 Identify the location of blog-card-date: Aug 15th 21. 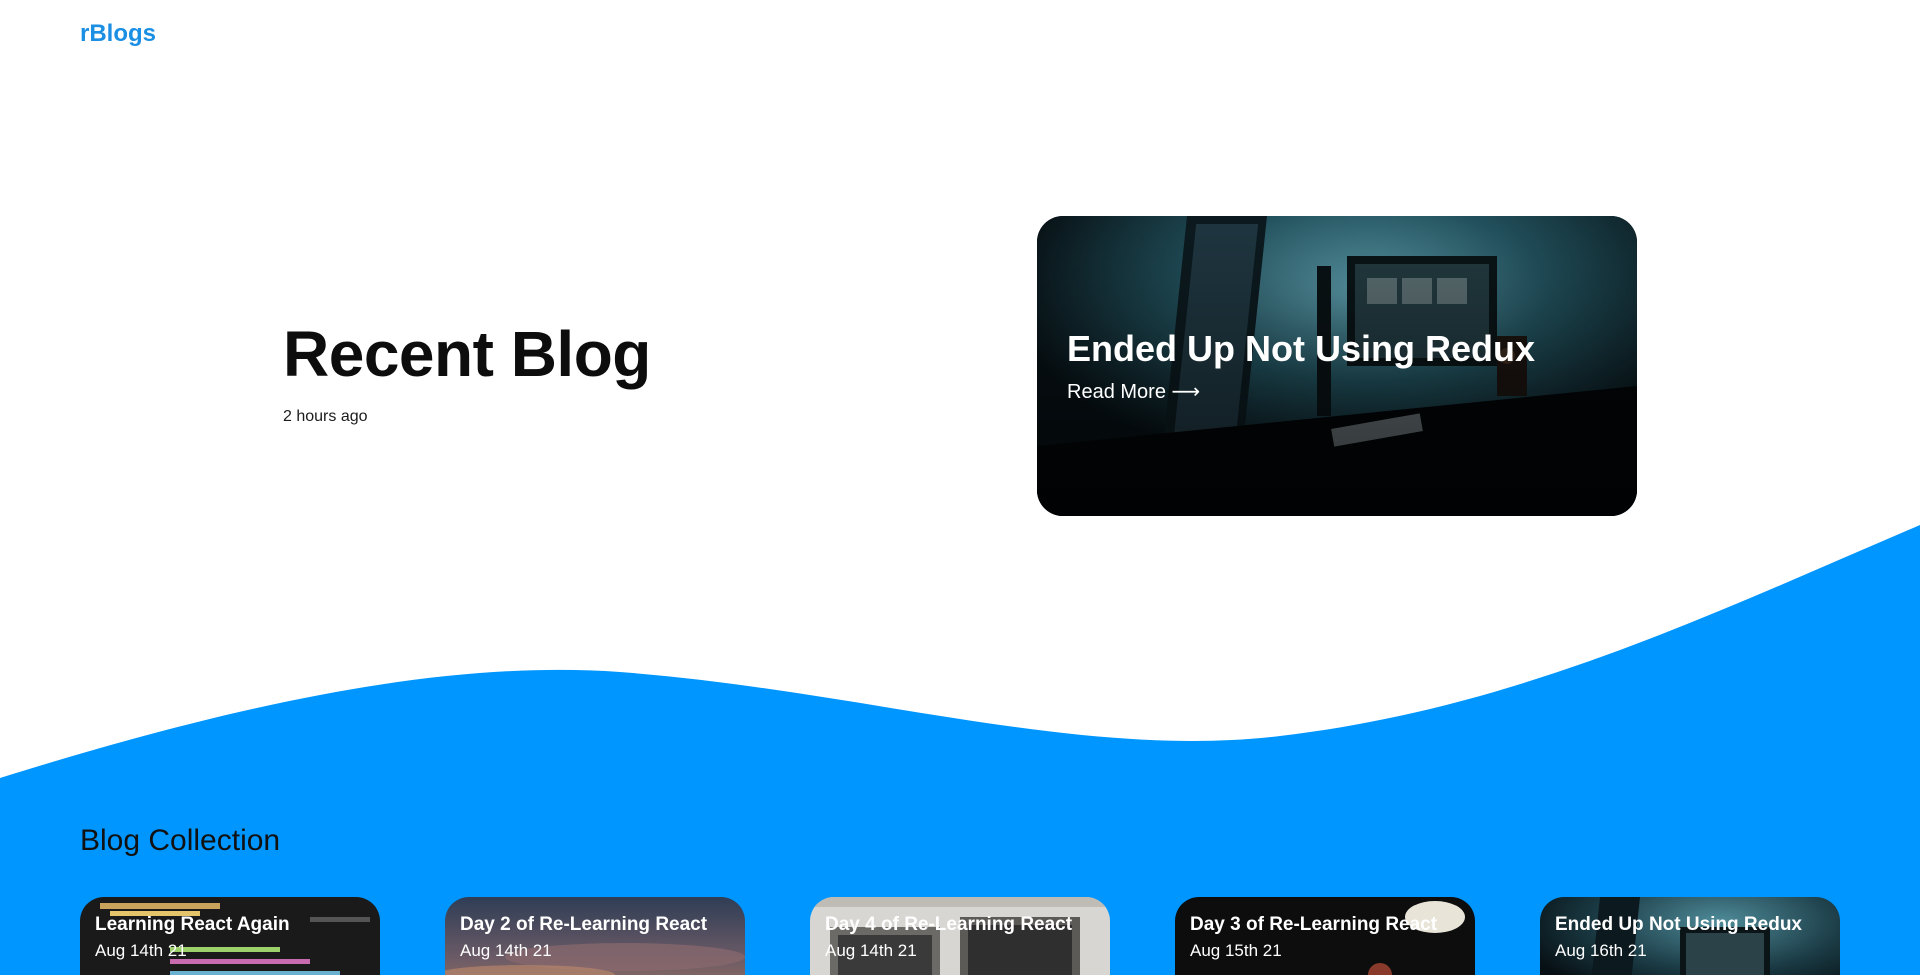
(1236, 950).